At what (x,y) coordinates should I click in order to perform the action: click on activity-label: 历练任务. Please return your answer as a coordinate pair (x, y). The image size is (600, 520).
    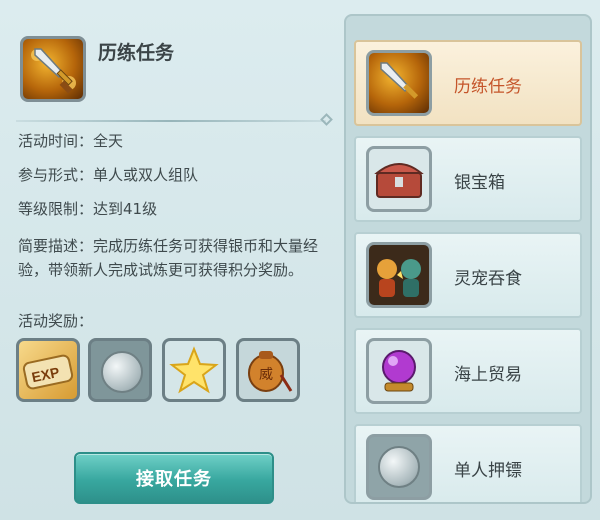
    Looking at the image, I should click on (488, 87).